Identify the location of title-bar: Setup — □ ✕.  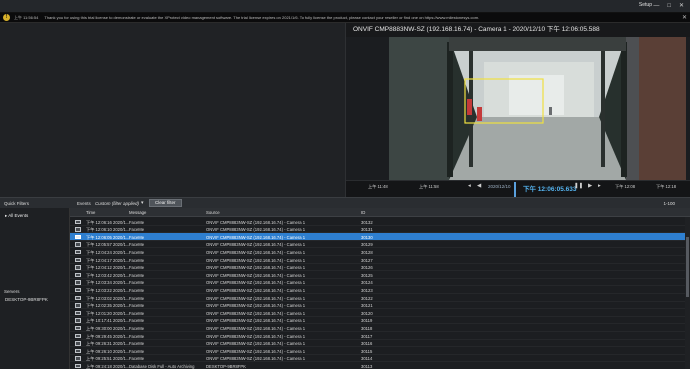
(345, 6).